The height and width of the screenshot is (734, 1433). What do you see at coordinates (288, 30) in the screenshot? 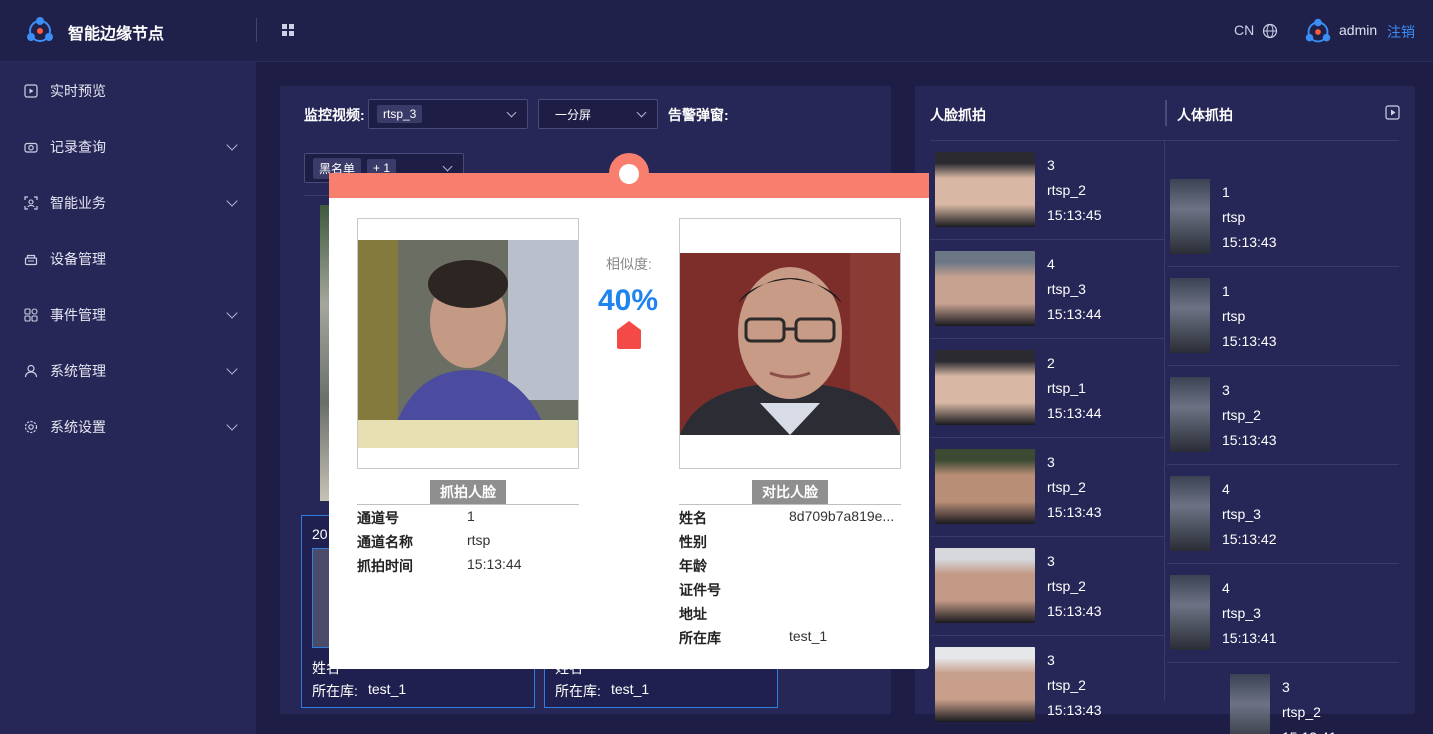
I see `grid-menu-icon` at bounding box center [288, 30].